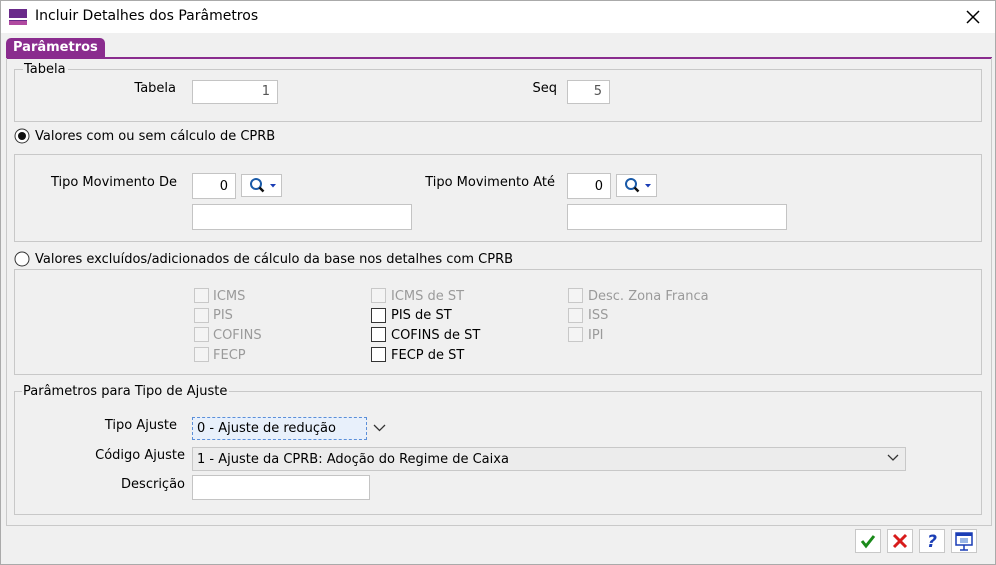 The height and width of the screenshot is (565, 996). What do you see at coordinates (544, 88) in the screenshot?
I see `seq-label: Seq` at bounding box center [544, 88].